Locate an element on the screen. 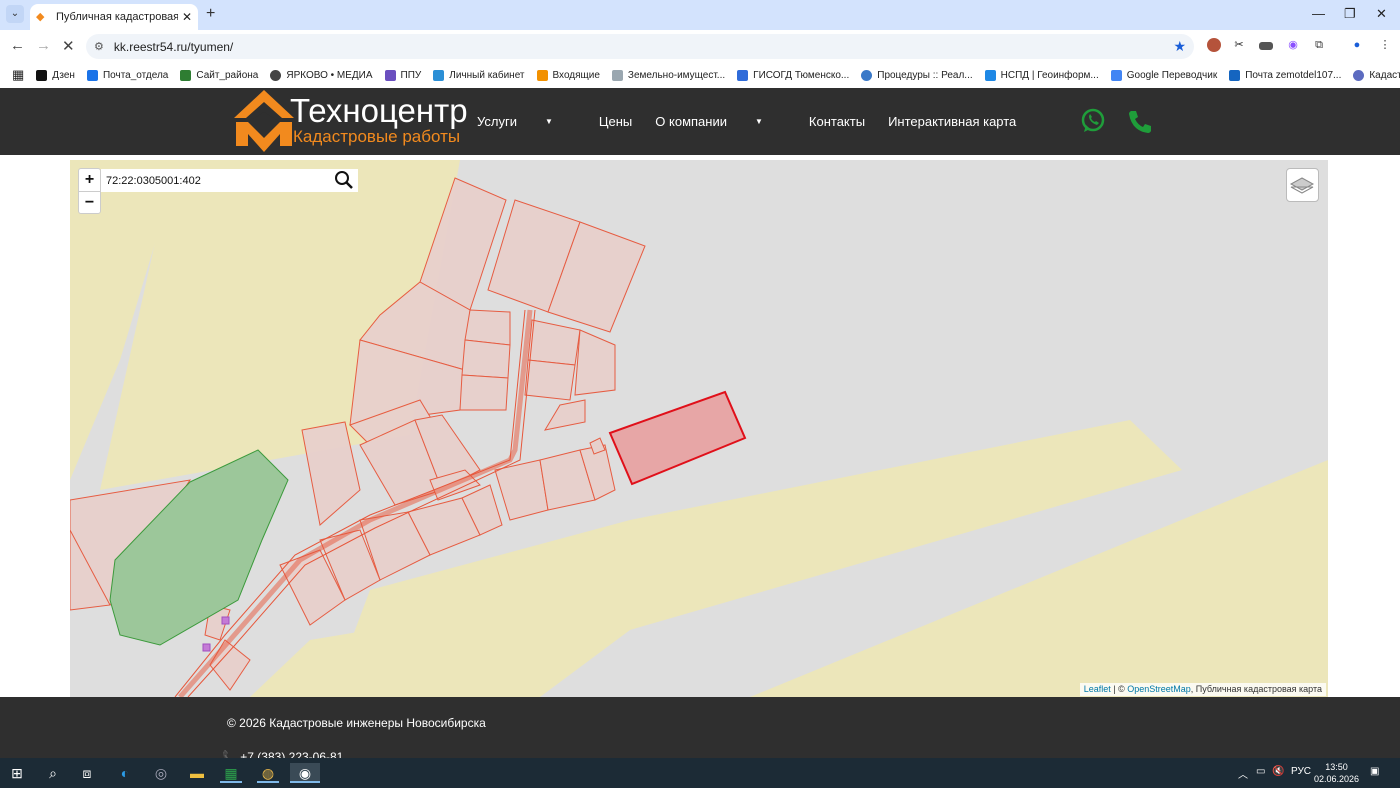  address-bar: ⚙ kk.reestr54.ru/tyumen/ ★ is located at coordinates (640, 46).